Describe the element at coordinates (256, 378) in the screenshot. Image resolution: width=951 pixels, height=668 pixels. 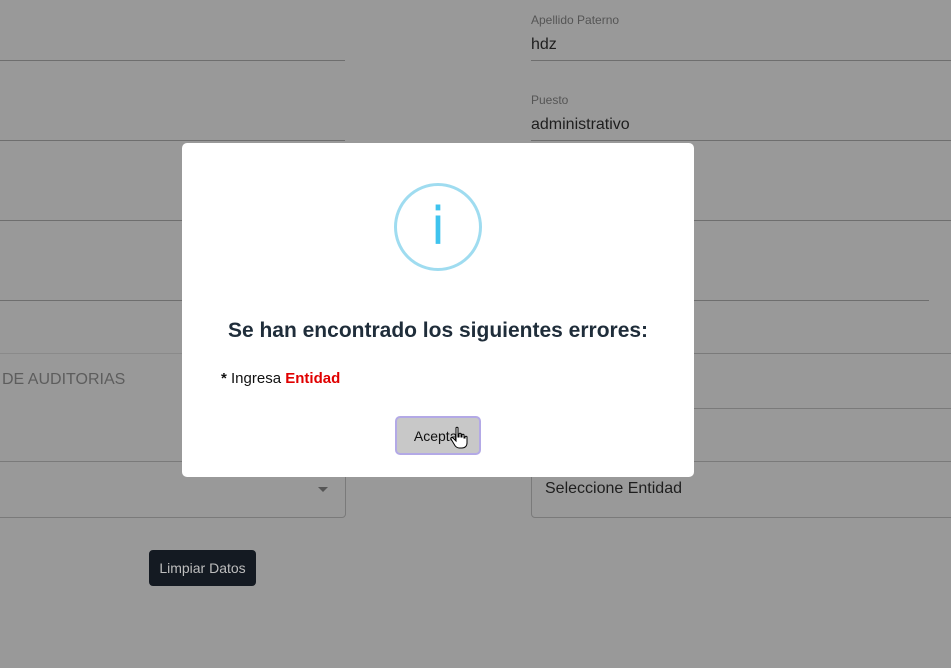
I see `error-prefix: Ingresa` at that location.